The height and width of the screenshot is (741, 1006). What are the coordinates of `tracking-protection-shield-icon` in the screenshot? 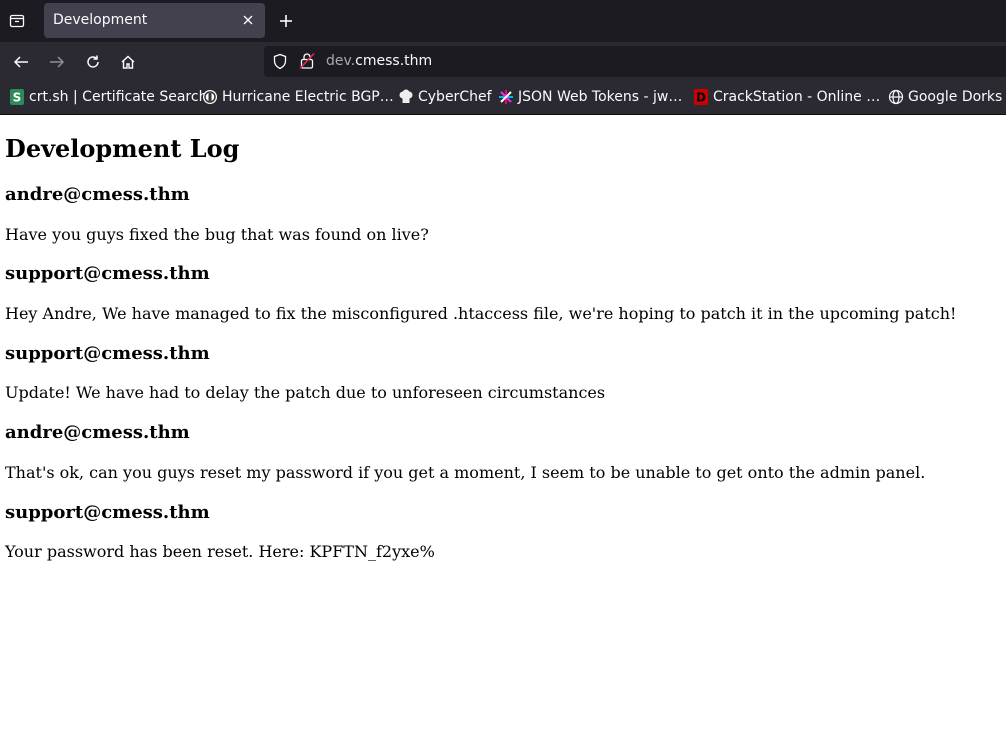 It's located at (280, 63).